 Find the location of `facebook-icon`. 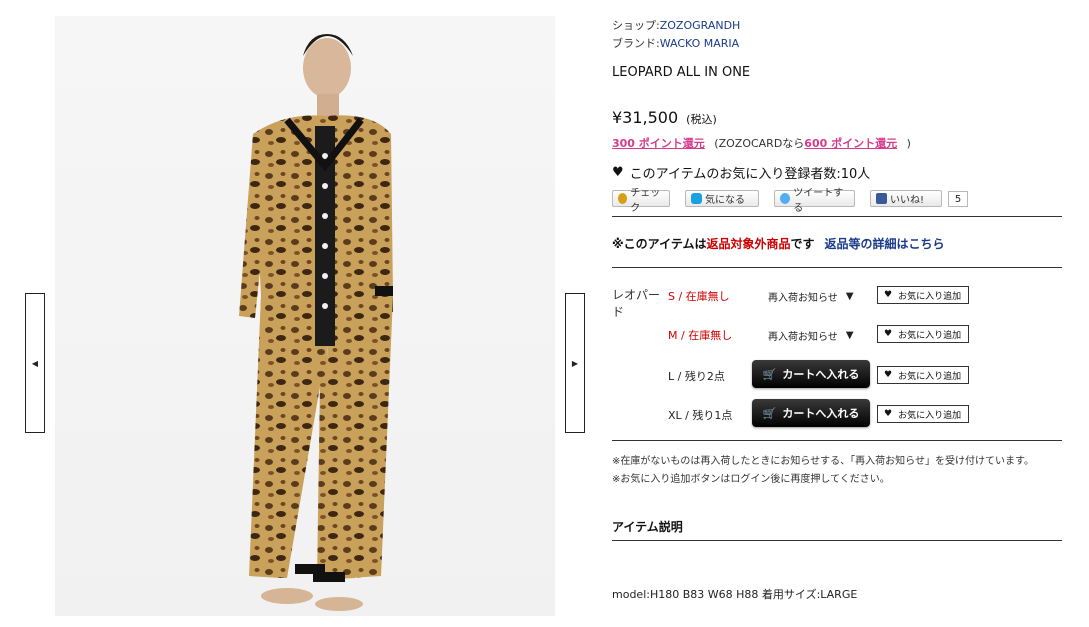

facebook-icon is located at coordinates (881, 198).